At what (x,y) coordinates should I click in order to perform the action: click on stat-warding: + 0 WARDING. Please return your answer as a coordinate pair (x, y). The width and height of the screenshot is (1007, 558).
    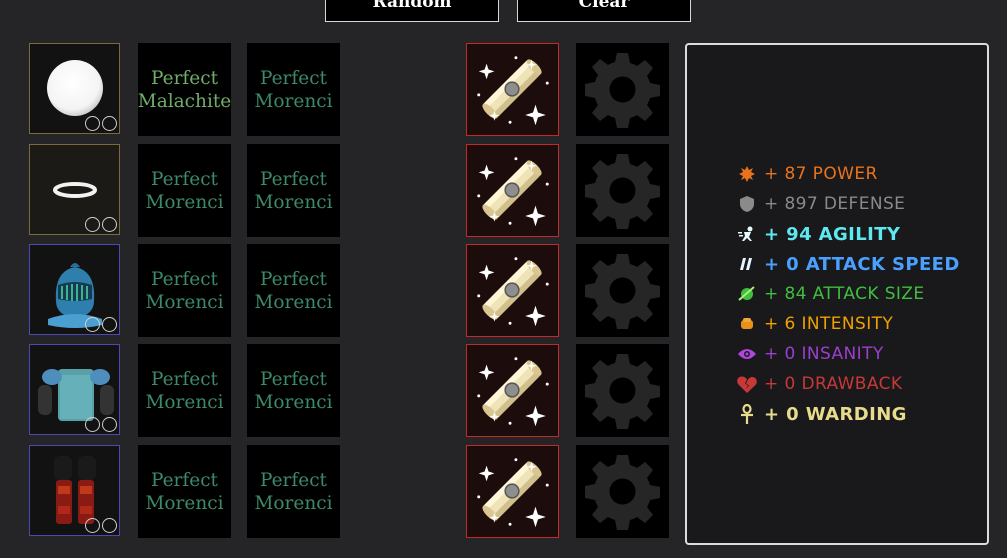
    Looking at the image, I should click on (822, 414).